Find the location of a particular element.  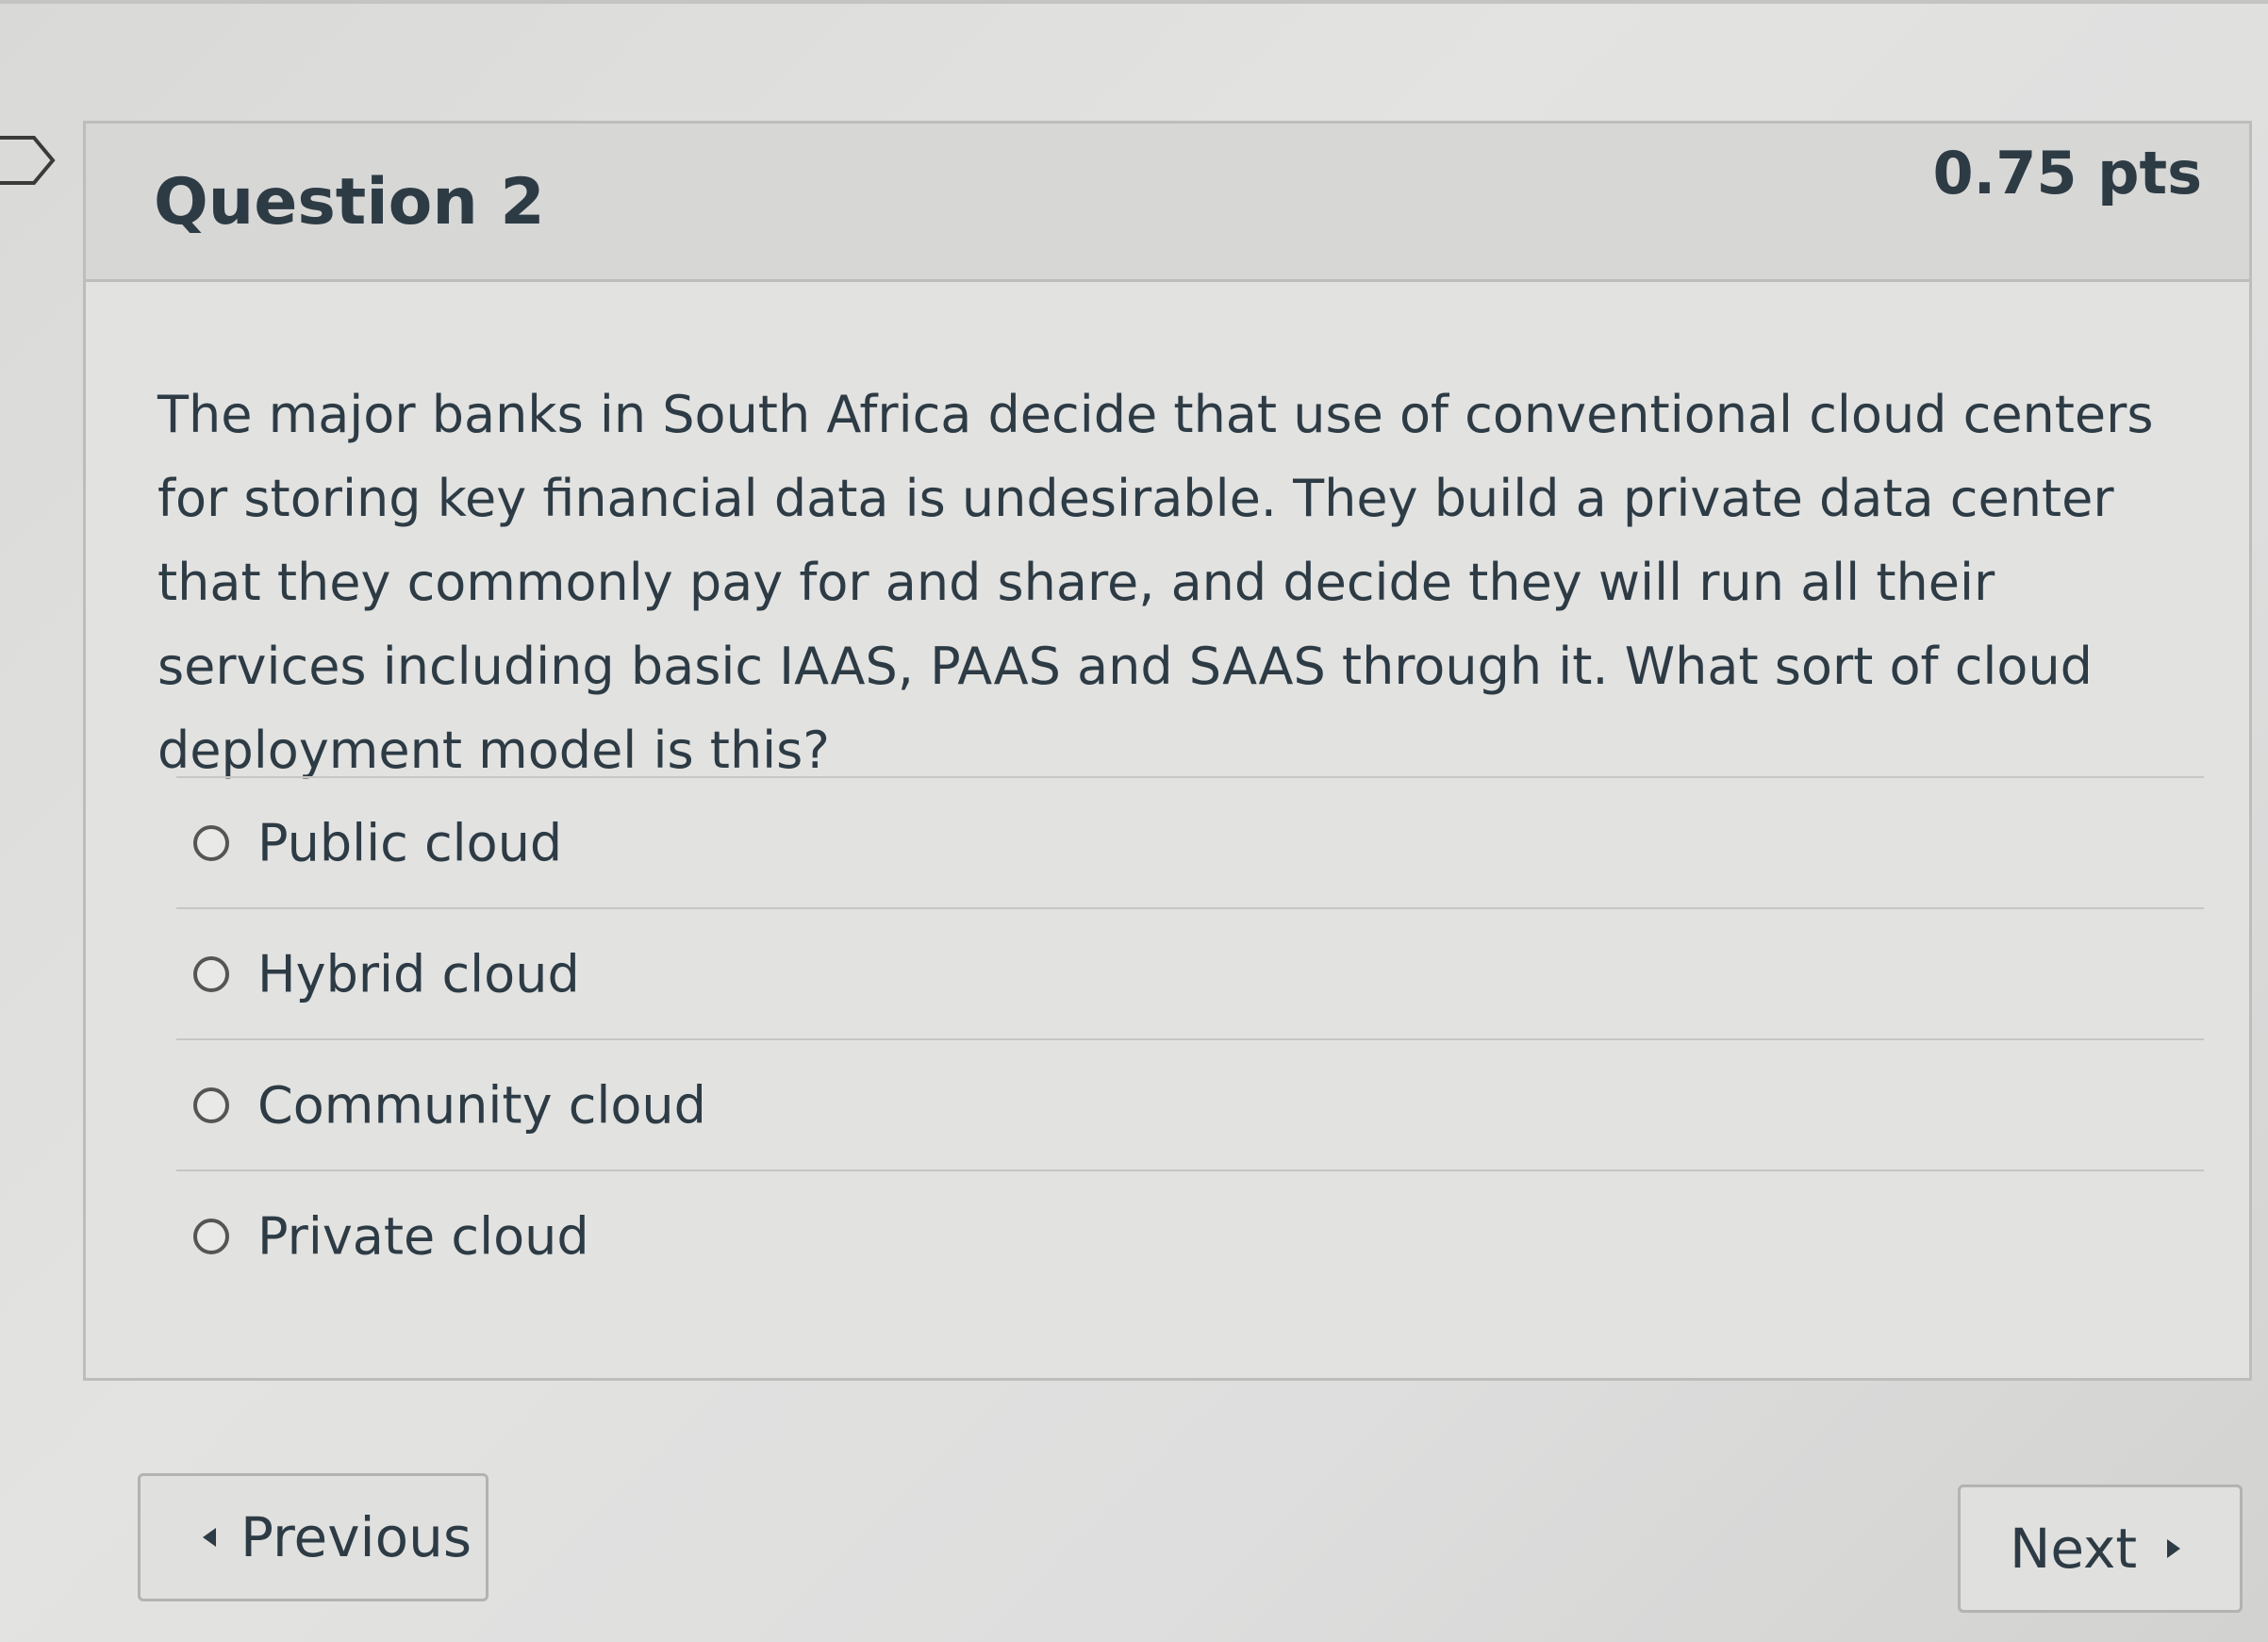

answer-option-public-cloud: Public cloud is located at coordinates (1190, 841).